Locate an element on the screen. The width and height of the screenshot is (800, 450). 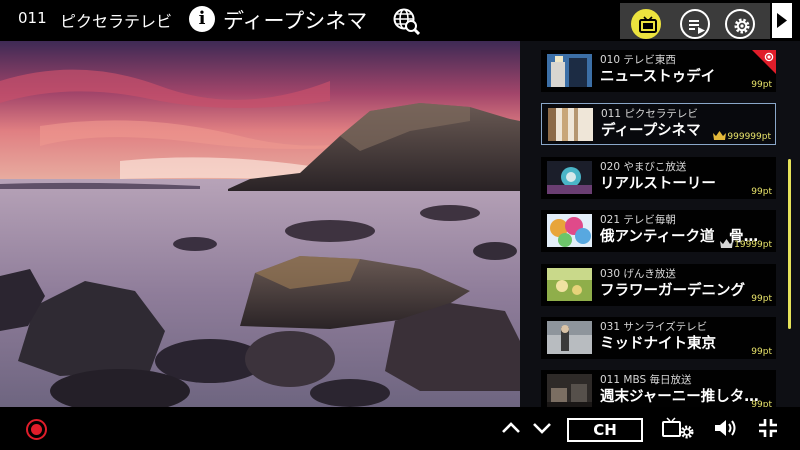
gear-icon is located at coordinates (742, 26).